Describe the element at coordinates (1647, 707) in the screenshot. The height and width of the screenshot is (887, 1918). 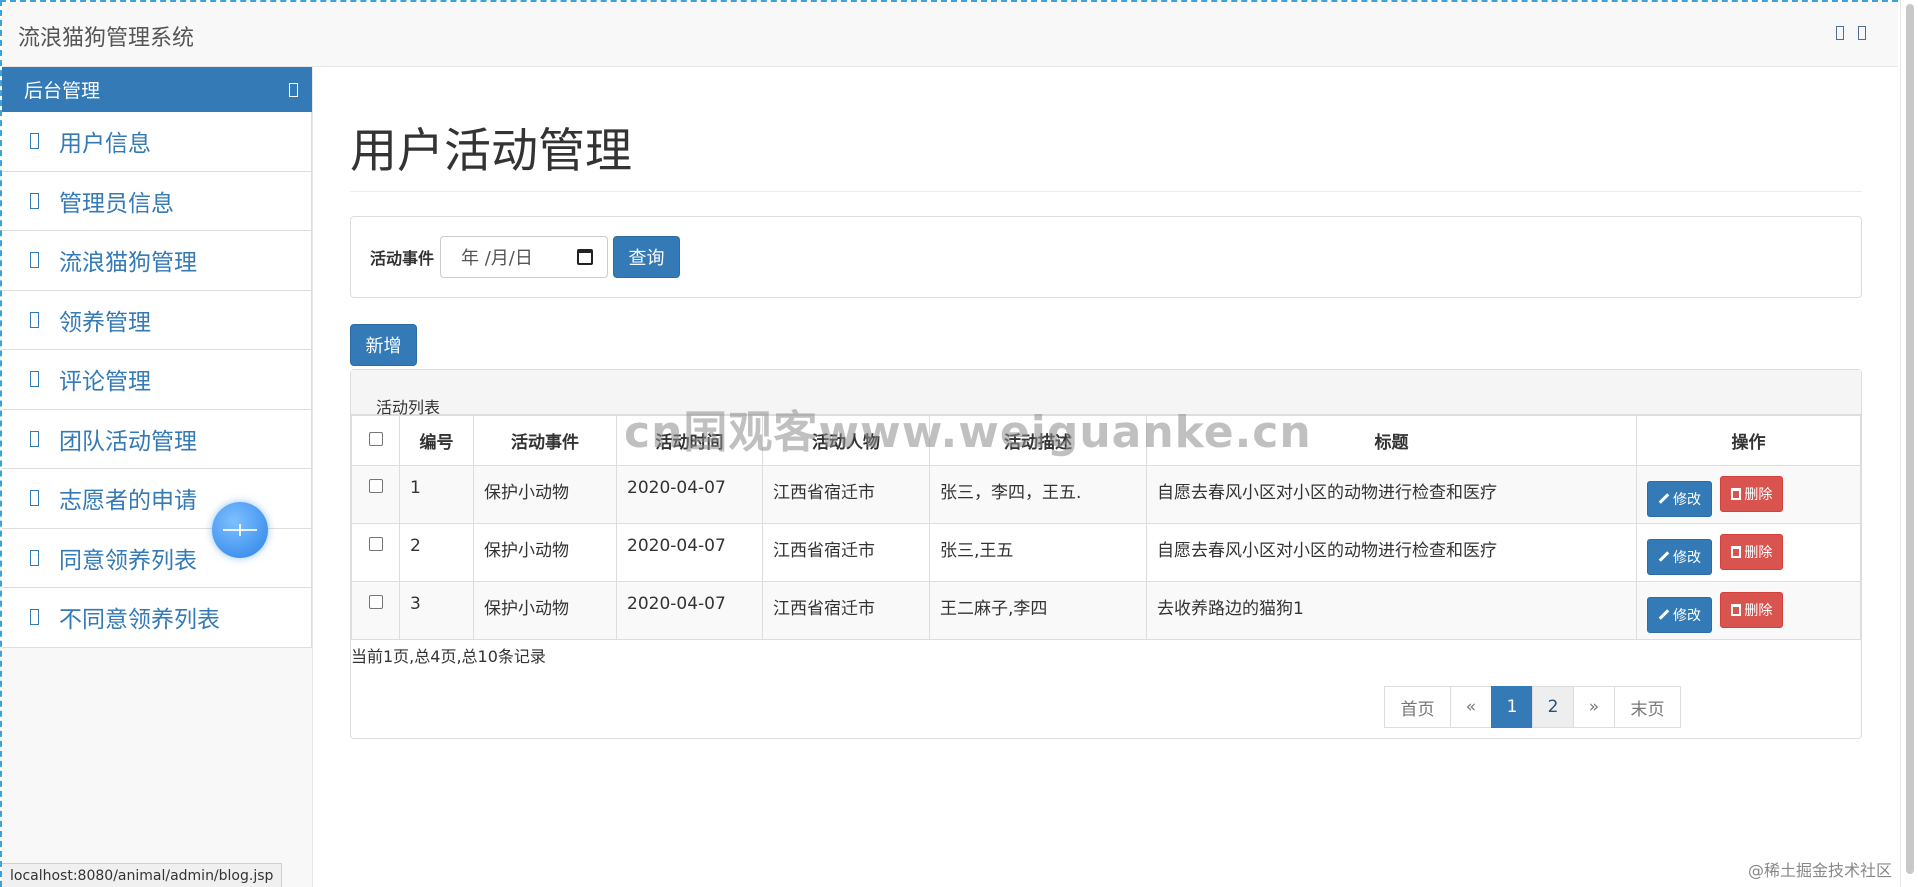
I see `page-last: 末页` at that location.